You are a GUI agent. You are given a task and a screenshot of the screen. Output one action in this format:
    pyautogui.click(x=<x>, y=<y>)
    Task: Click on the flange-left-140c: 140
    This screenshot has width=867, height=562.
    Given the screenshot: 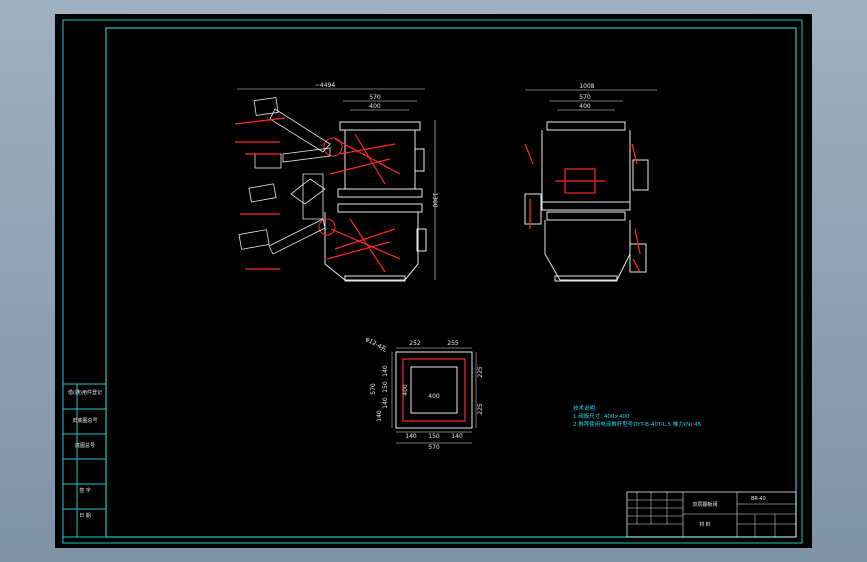 What is the action you would take?
    pyautogui.click(x=379, y=416)
    